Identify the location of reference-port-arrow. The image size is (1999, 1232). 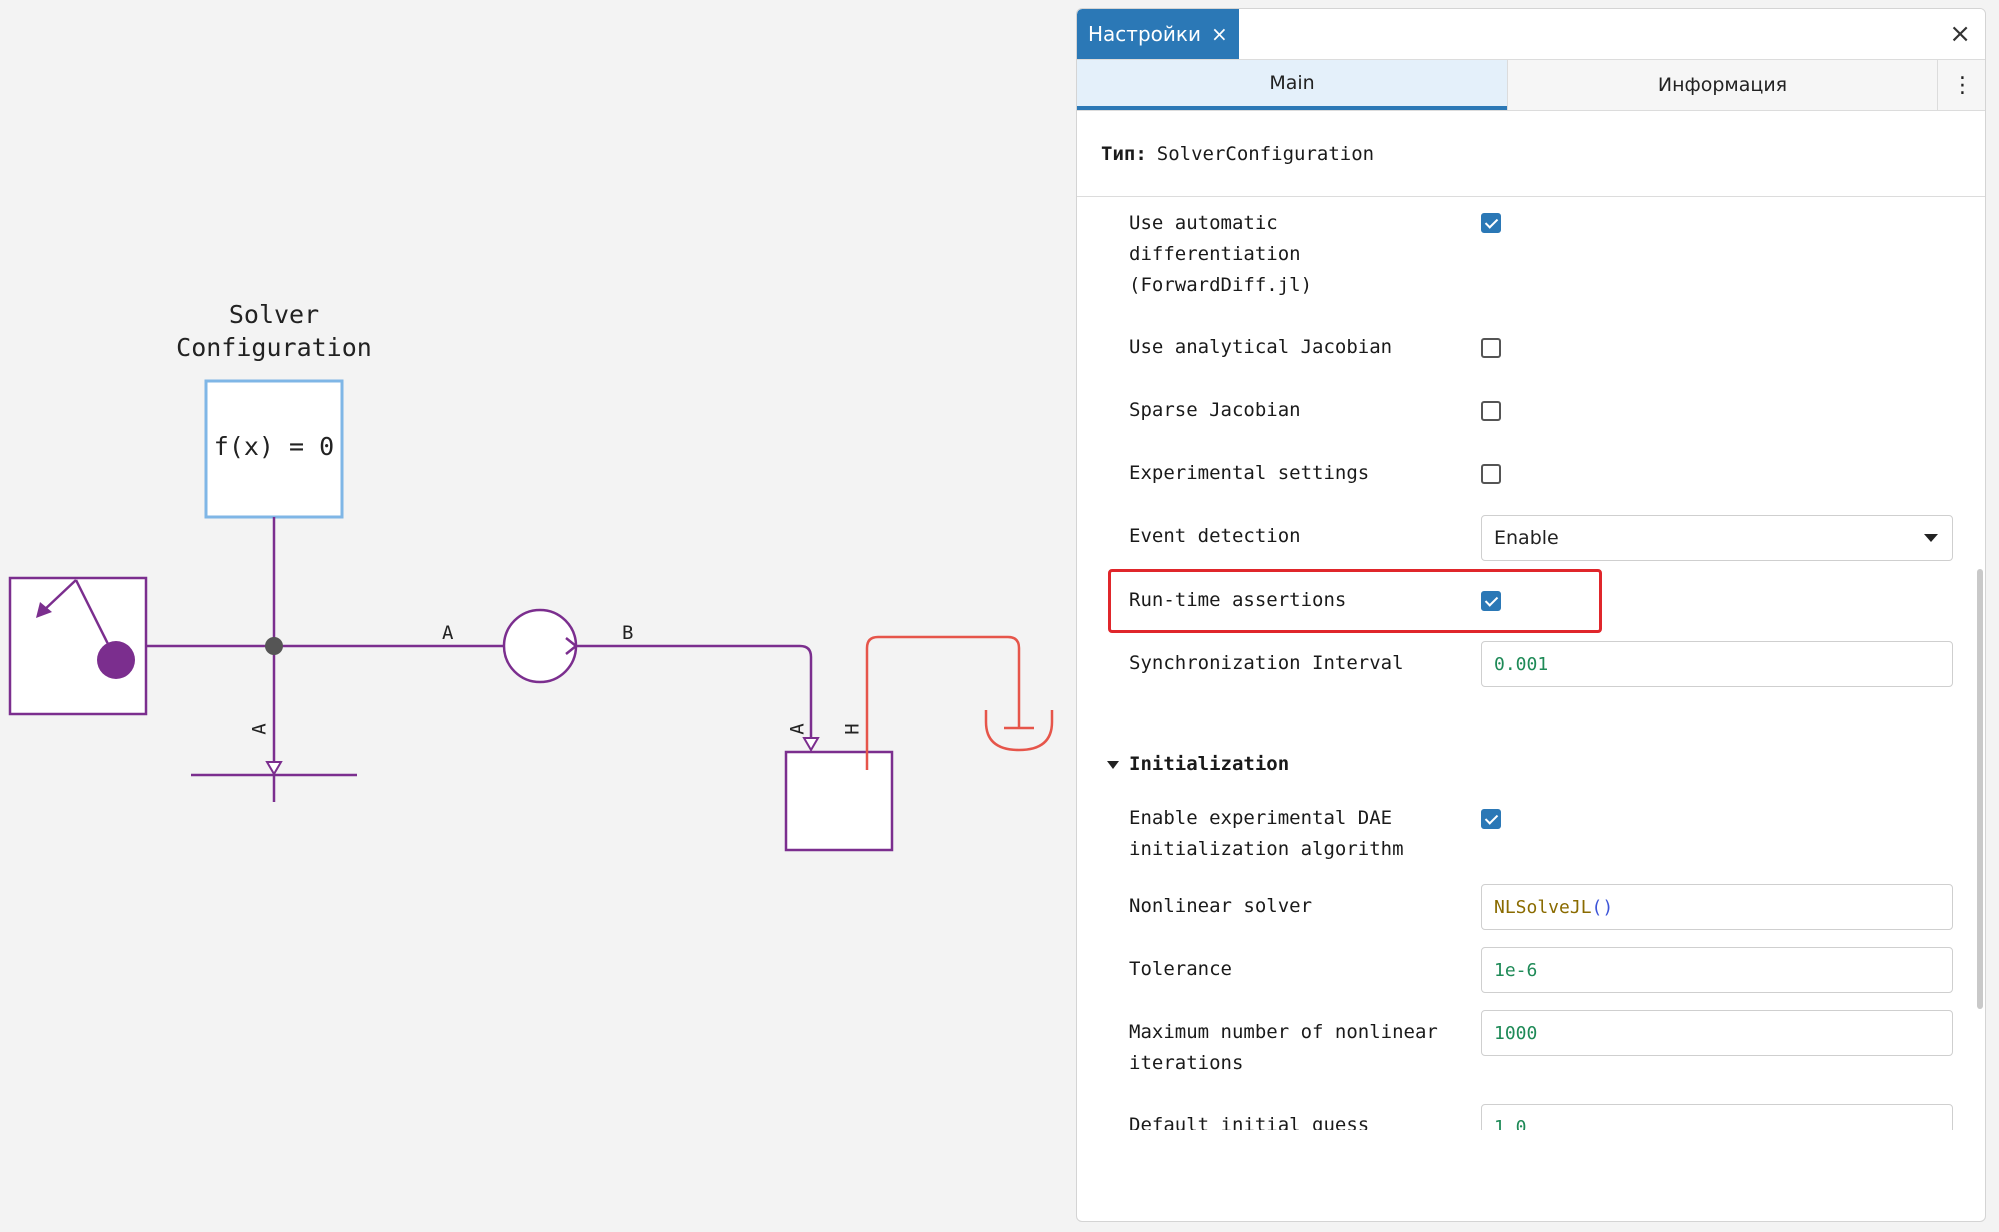
(274, 768).